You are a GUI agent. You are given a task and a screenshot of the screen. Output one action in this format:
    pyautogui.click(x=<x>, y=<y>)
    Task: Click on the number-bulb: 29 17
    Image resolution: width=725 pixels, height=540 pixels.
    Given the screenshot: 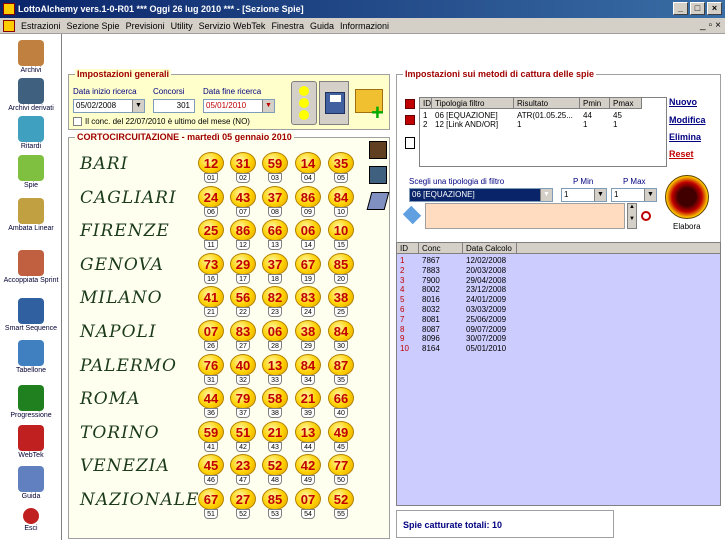 What is the action you would take?
    pyautogui.click(x=243, y=268)
    